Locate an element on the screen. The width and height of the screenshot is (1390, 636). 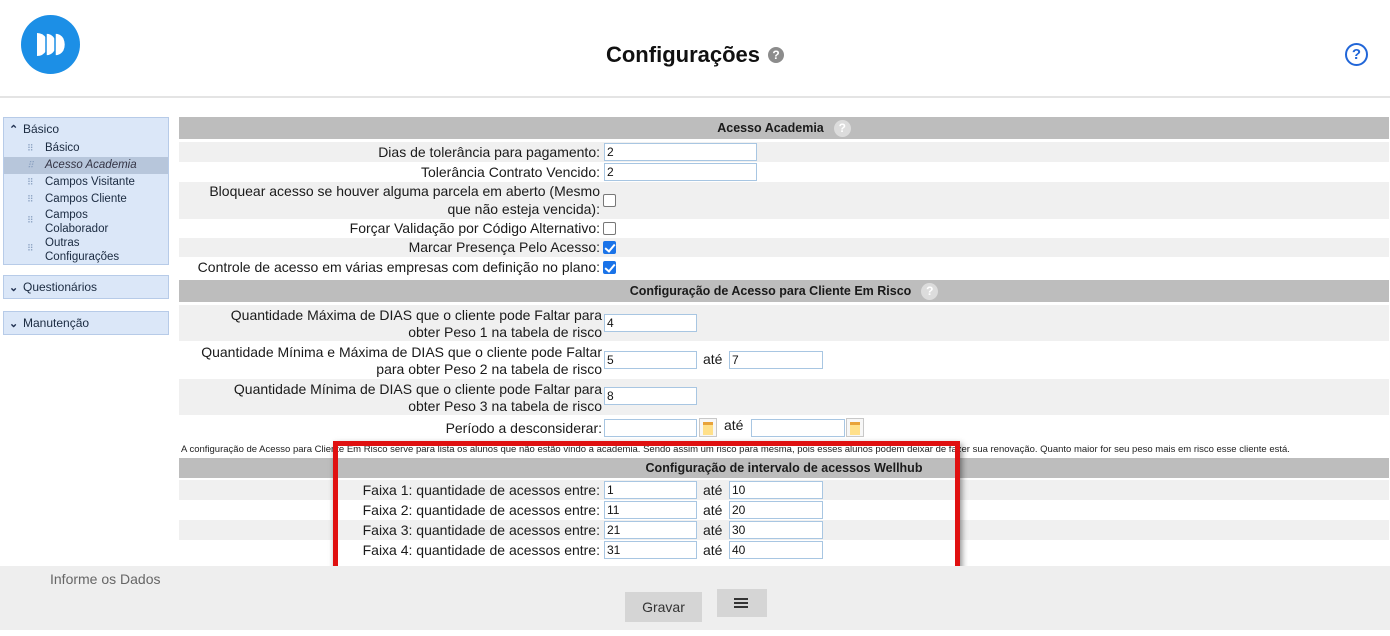
footer: Informe os Dados Gravar is located at coordinates (695, 598).